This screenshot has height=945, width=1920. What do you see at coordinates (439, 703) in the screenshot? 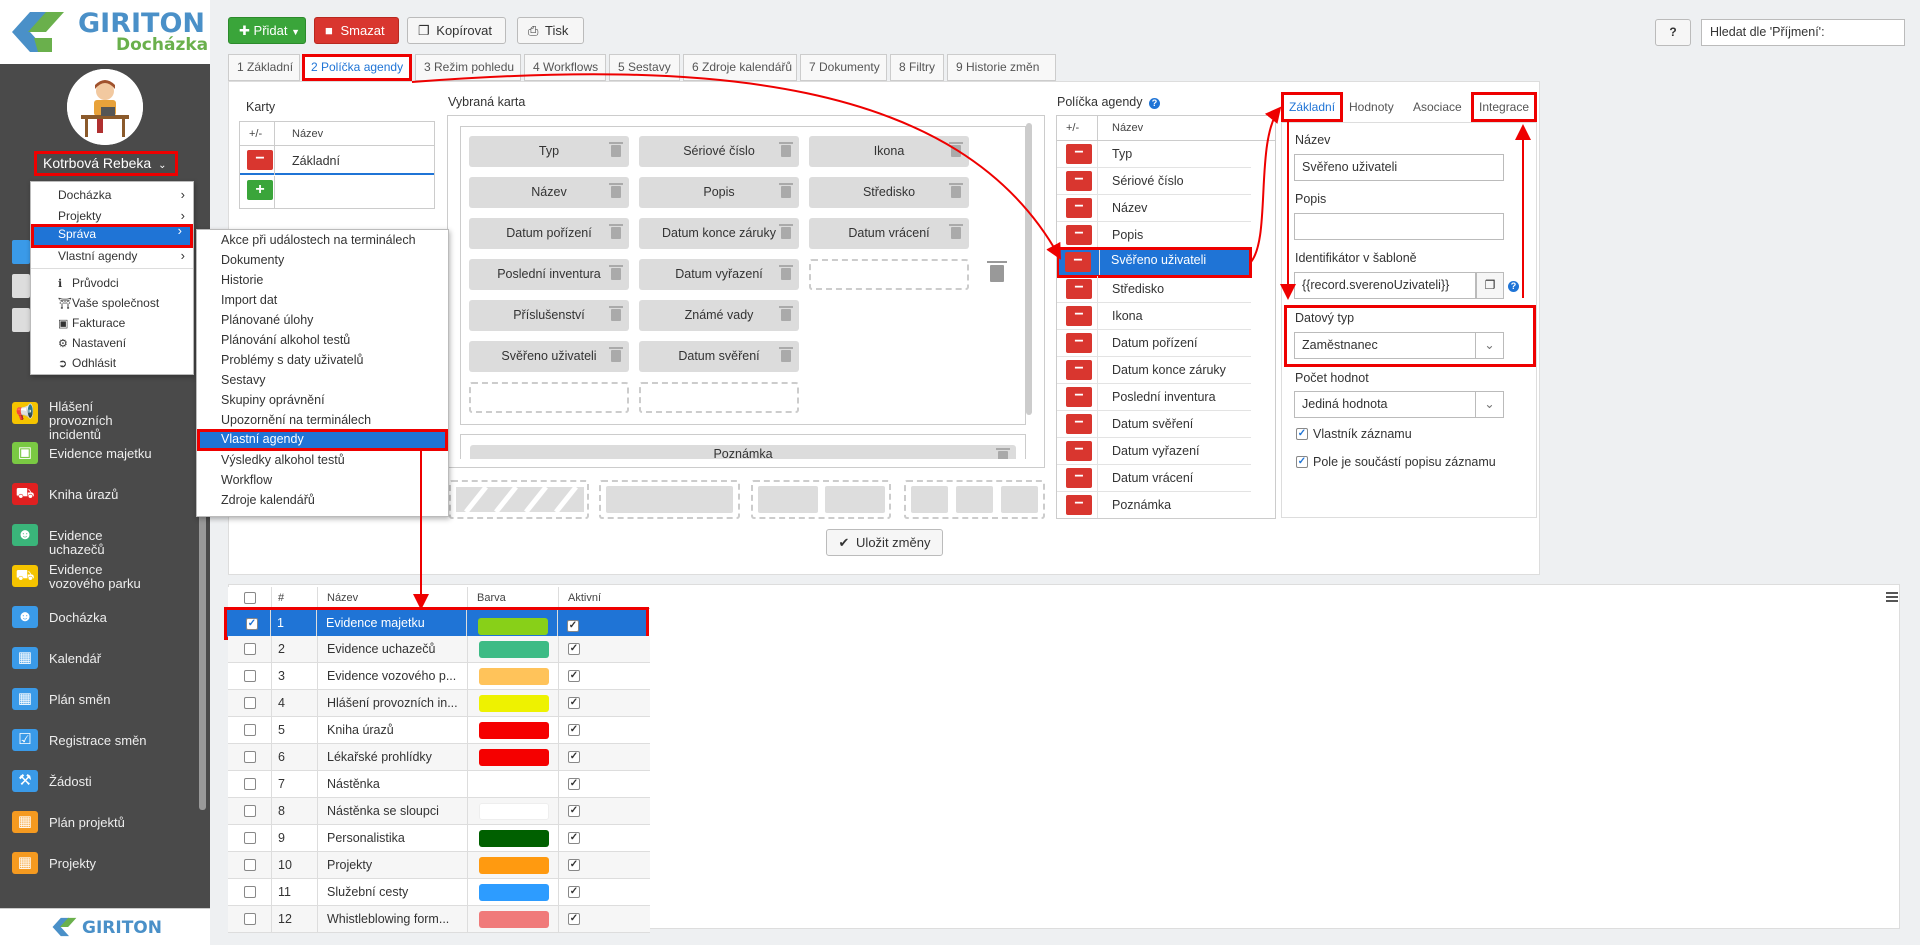
I see `table-row: 4 Hlášení provozních in... ✓` at bounding box center [439, 703].